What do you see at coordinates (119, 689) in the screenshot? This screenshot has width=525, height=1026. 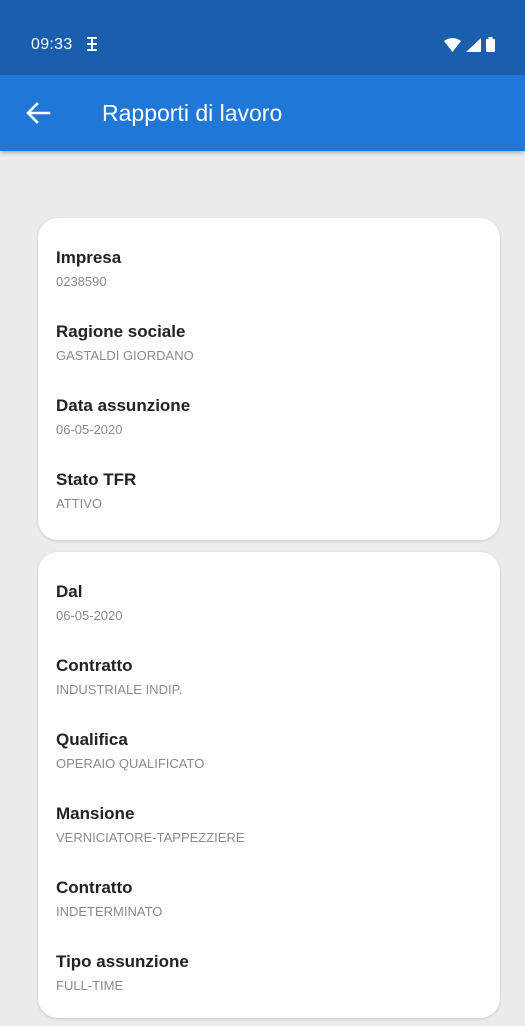 I see `field-value: INDUSTRIALE INDIP.` at bounding box center [119, 689].